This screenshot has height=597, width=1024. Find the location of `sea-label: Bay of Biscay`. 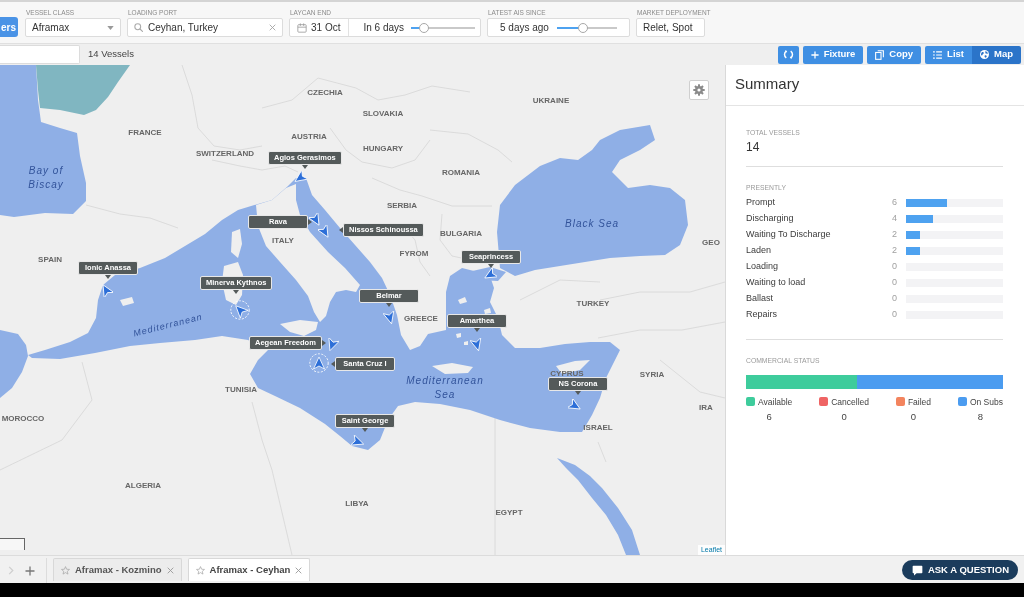

sea-label: Bay of Biscay is located at coordinates (46, 178).